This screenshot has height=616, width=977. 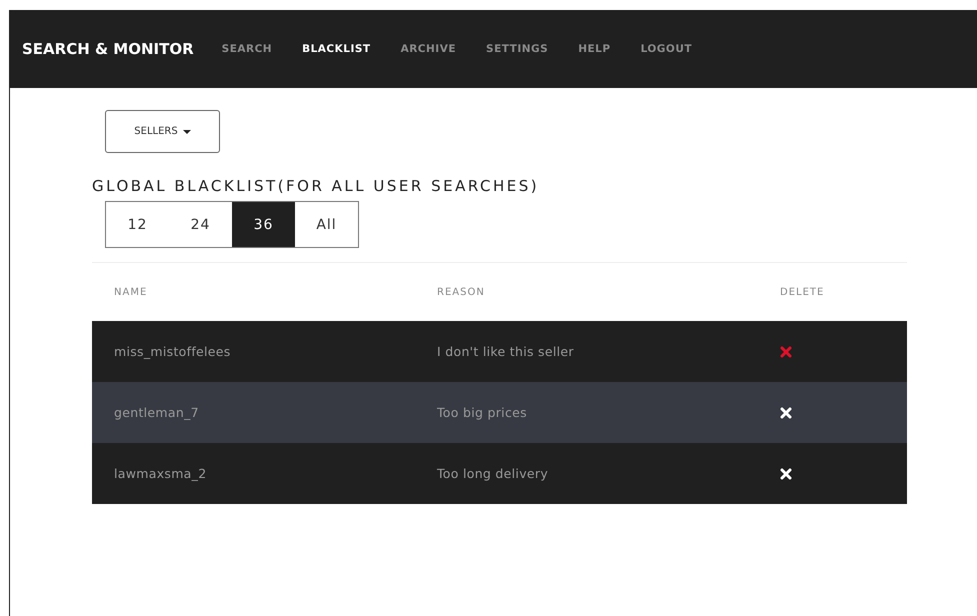 I want to click on column-header: REASON, so click(x=461, y=292).